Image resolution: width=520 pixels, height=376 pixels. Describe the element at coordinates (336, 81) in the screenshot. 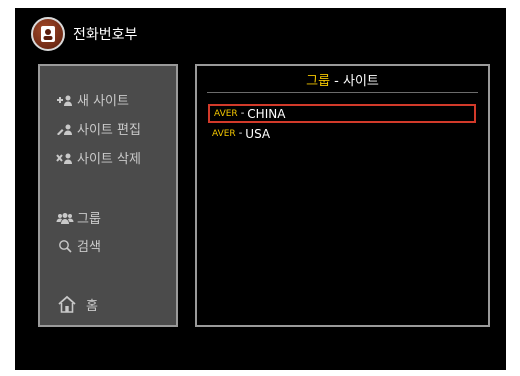

I see `list-title-sep: -` at that location.